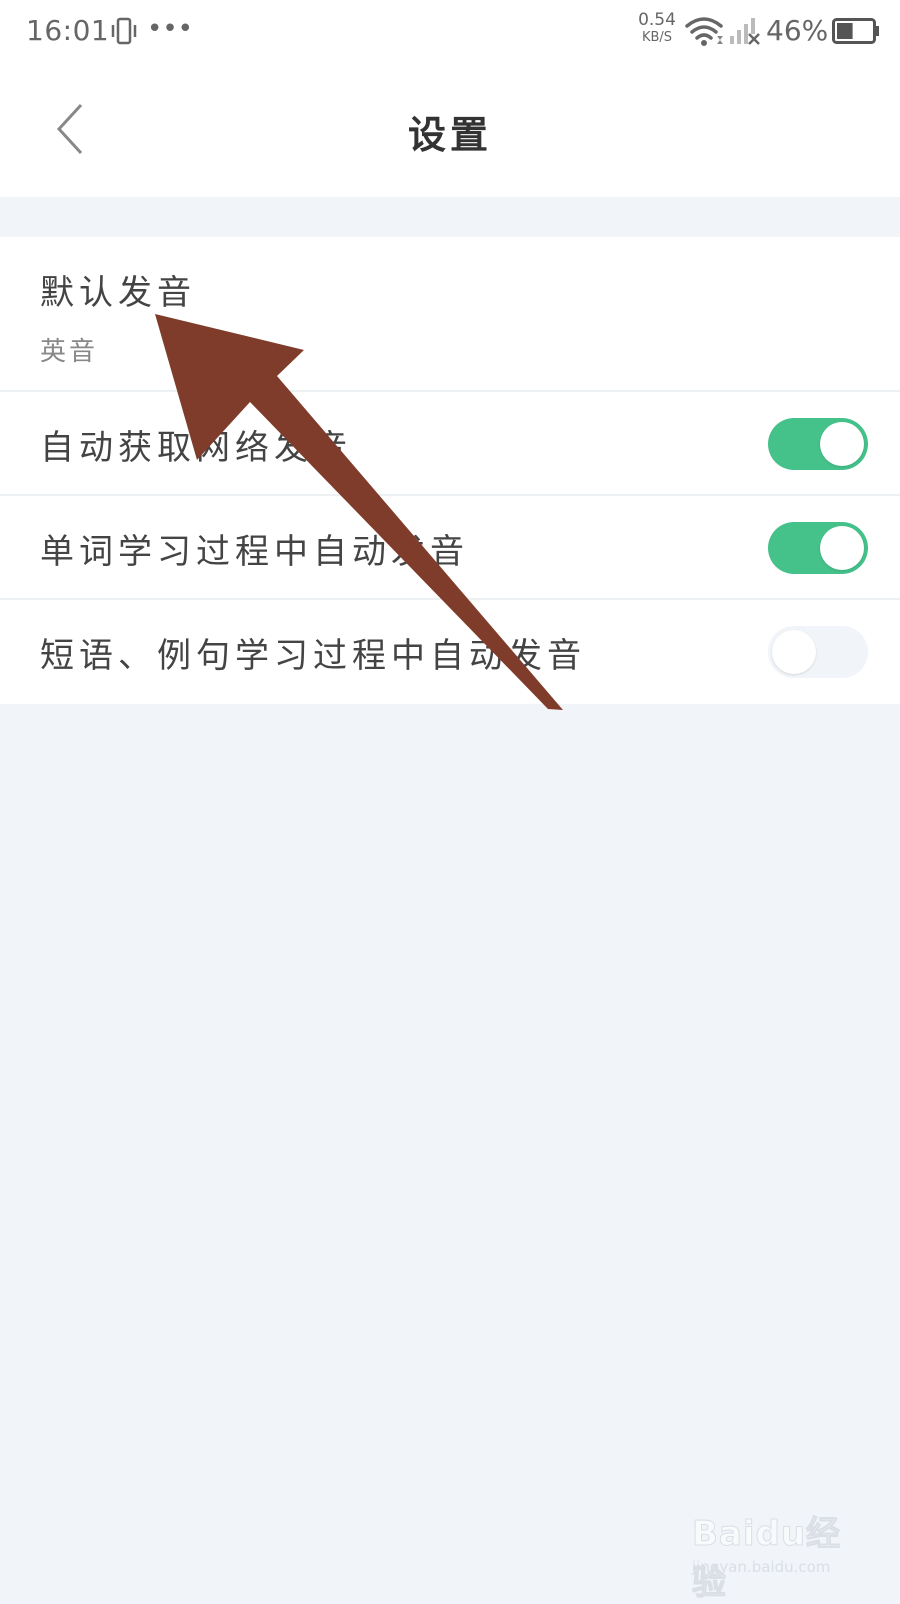  Describe the element at coordinates (196, 448) in the screenshot. I see `setting-label: 自动获取网络发音` at that location.